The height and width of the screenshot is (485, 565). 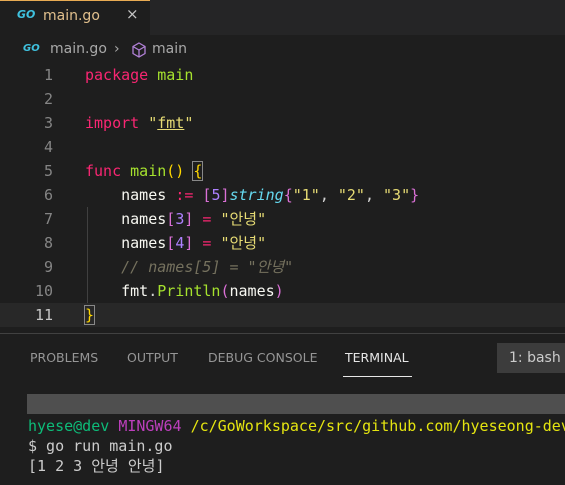 I want to click on chevron-right-icon: ›, so click(x=117, y=49).